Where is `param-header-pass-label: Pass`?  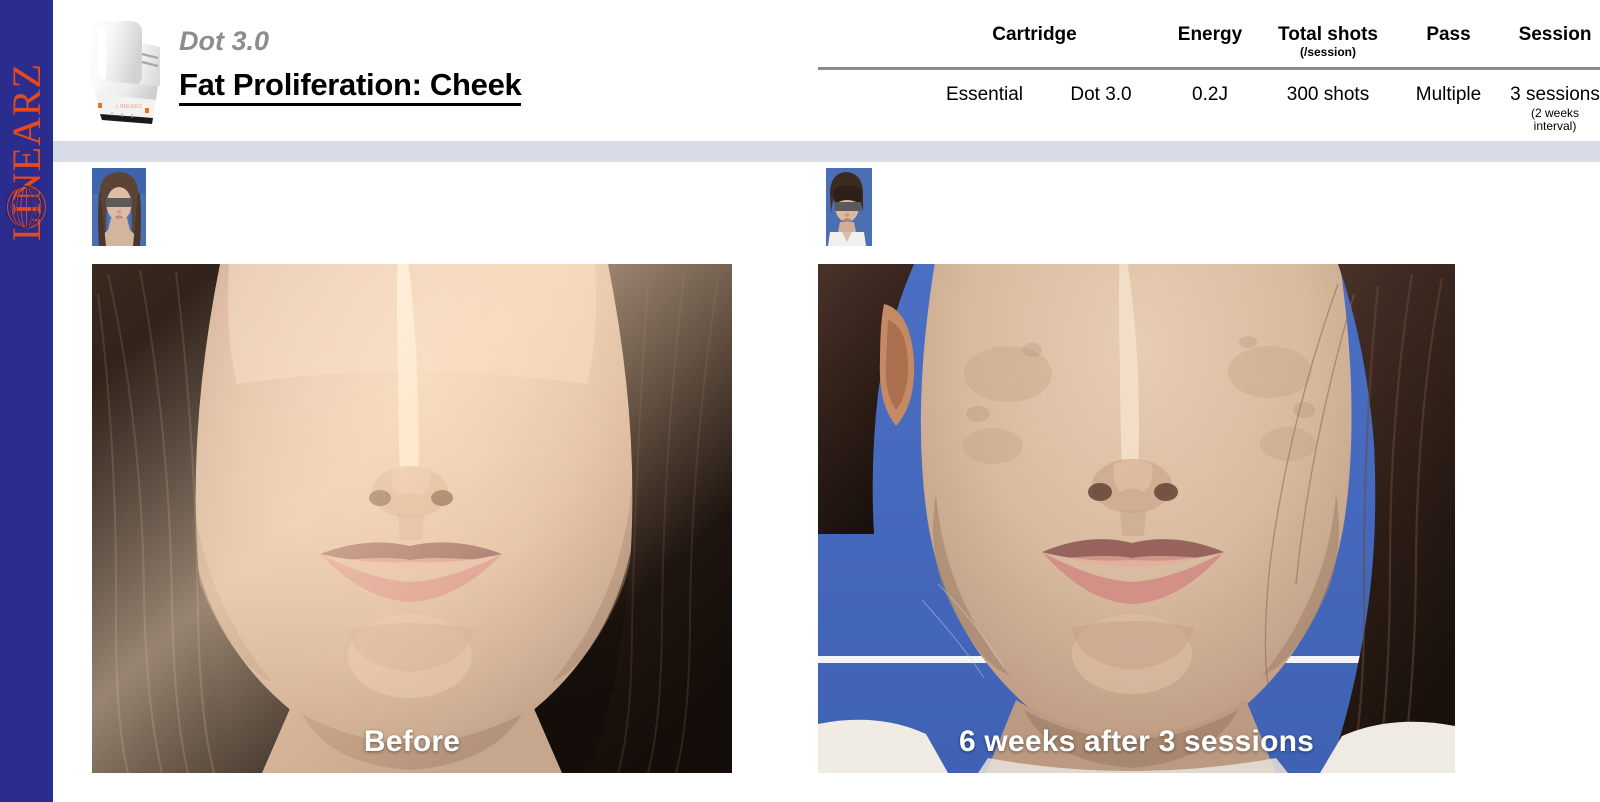 param-header-pass-label: Pass is located at coordinates (1448, 34).